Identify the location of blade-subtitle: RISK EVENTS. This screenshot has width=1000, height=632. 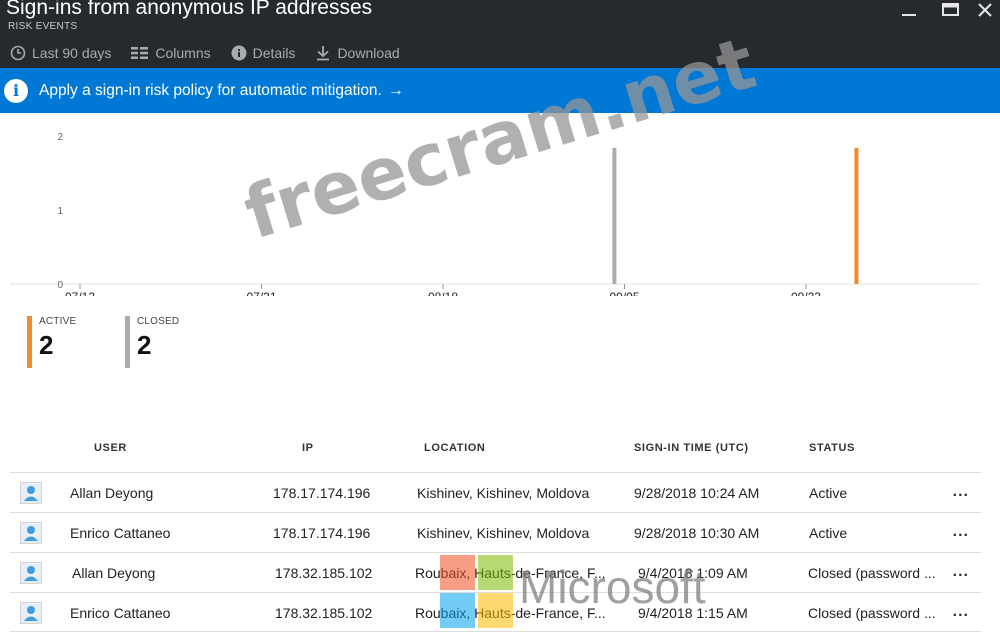
(43, 26).